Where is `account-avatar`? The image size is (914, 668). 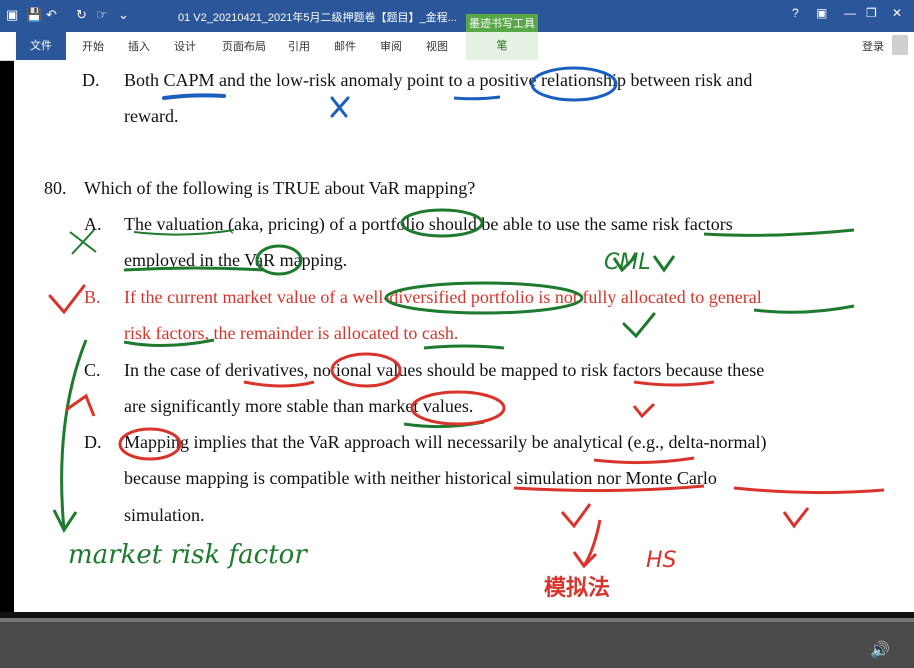 account-avatar is located at coordinates (900, 45).